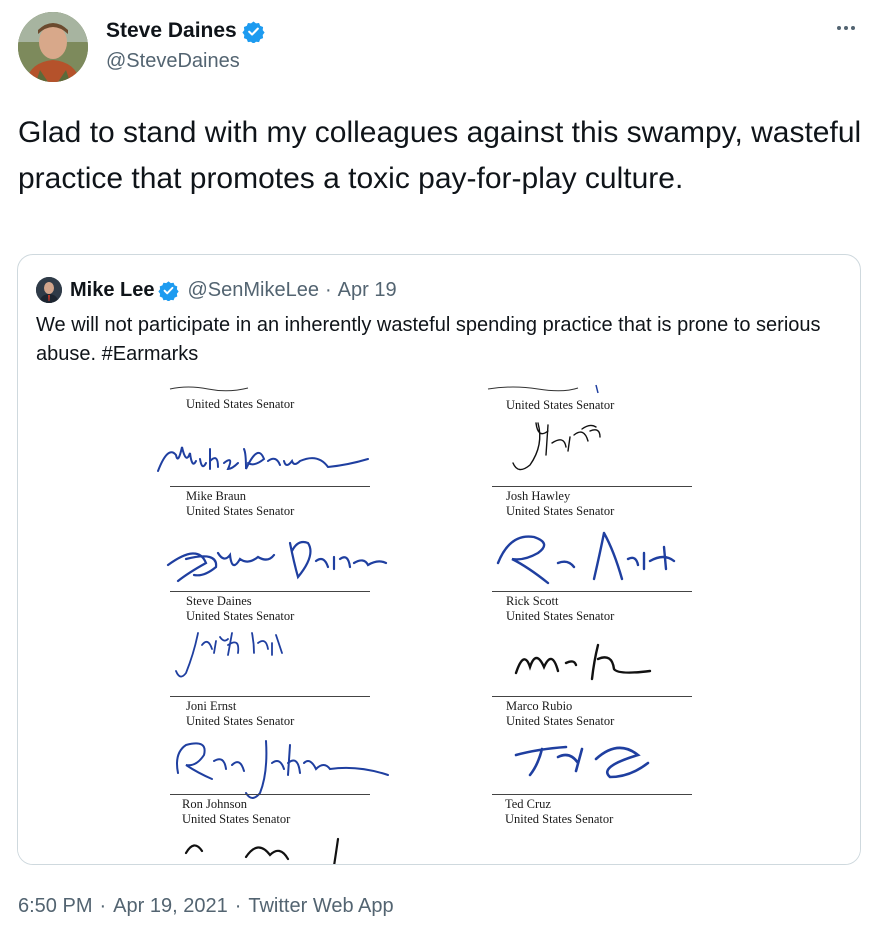 The width and height of the screenshot is (878, 930). Describe the element at coordinates (170, 906) in the screenshot. I see `tweet-date: Apr 19, 2021` at that location.